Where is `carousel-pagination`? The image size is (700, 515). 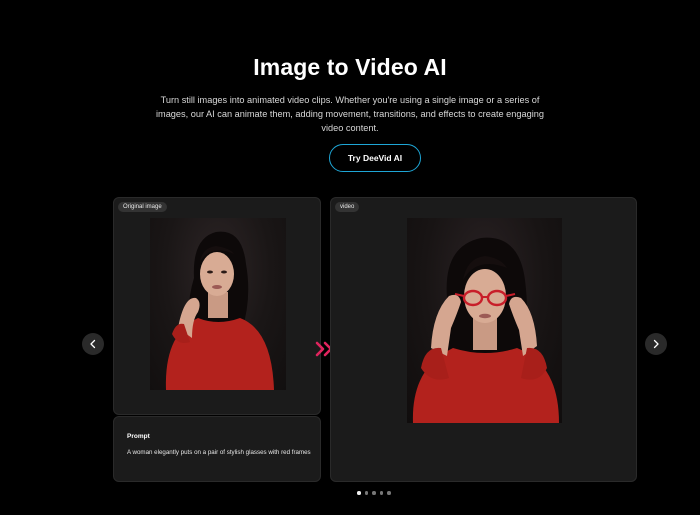
carousel-pagination is located at coordinates (374, 493).